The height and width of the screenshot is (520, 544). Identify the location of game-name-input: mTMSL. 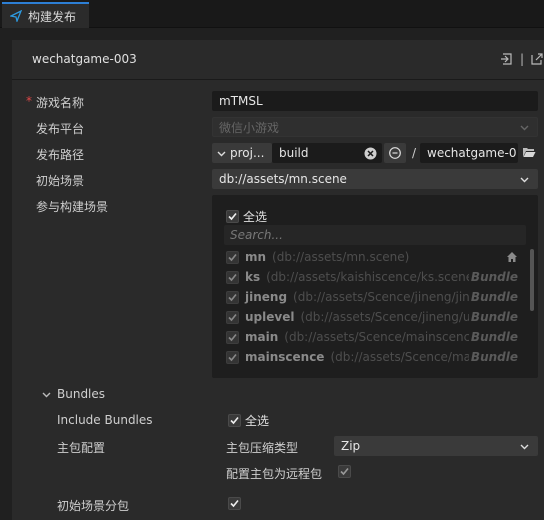
(375, 101).